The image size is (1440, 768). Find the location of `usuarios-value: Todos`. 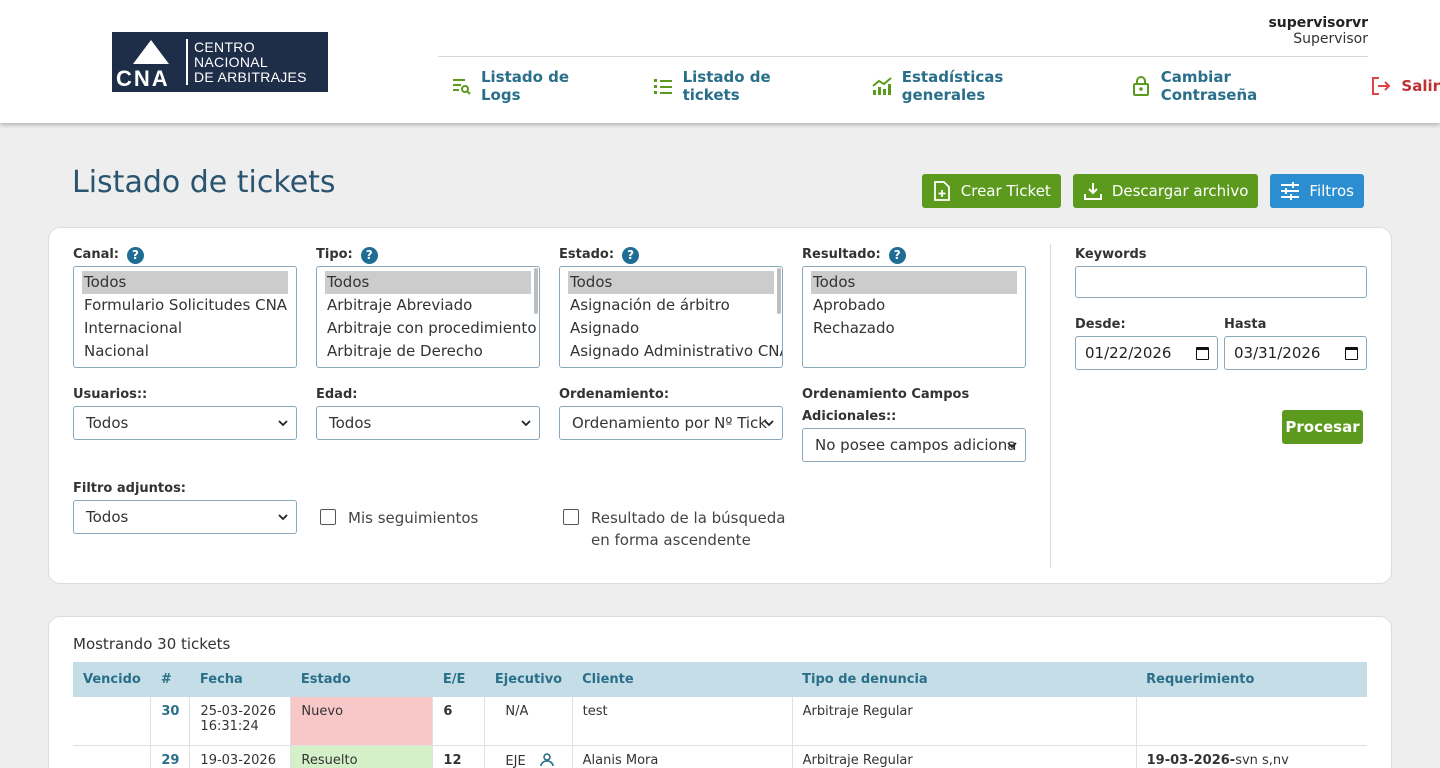

usuarios-value: Todos is located at coordinates (107, 423).